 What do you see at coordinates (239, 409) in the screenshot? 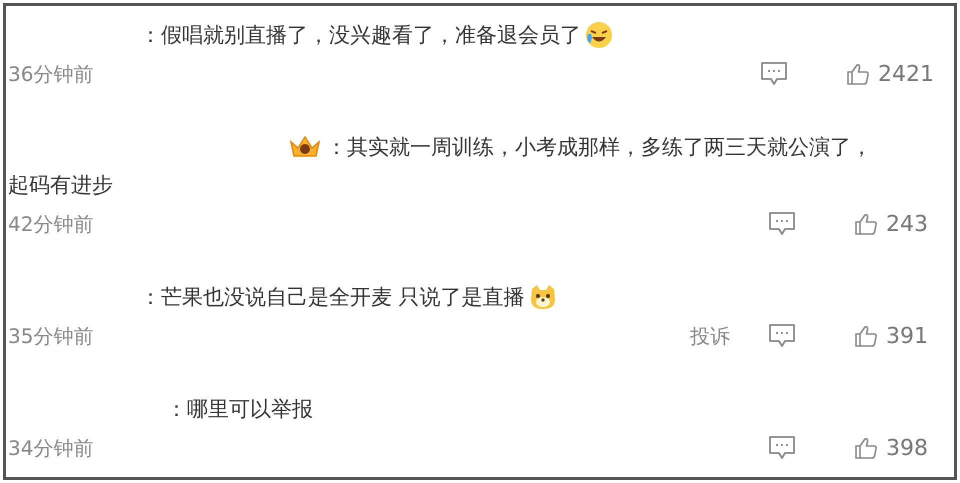
I see `comment-text: ：哪里可以举报` at bounding box center [239, 409].